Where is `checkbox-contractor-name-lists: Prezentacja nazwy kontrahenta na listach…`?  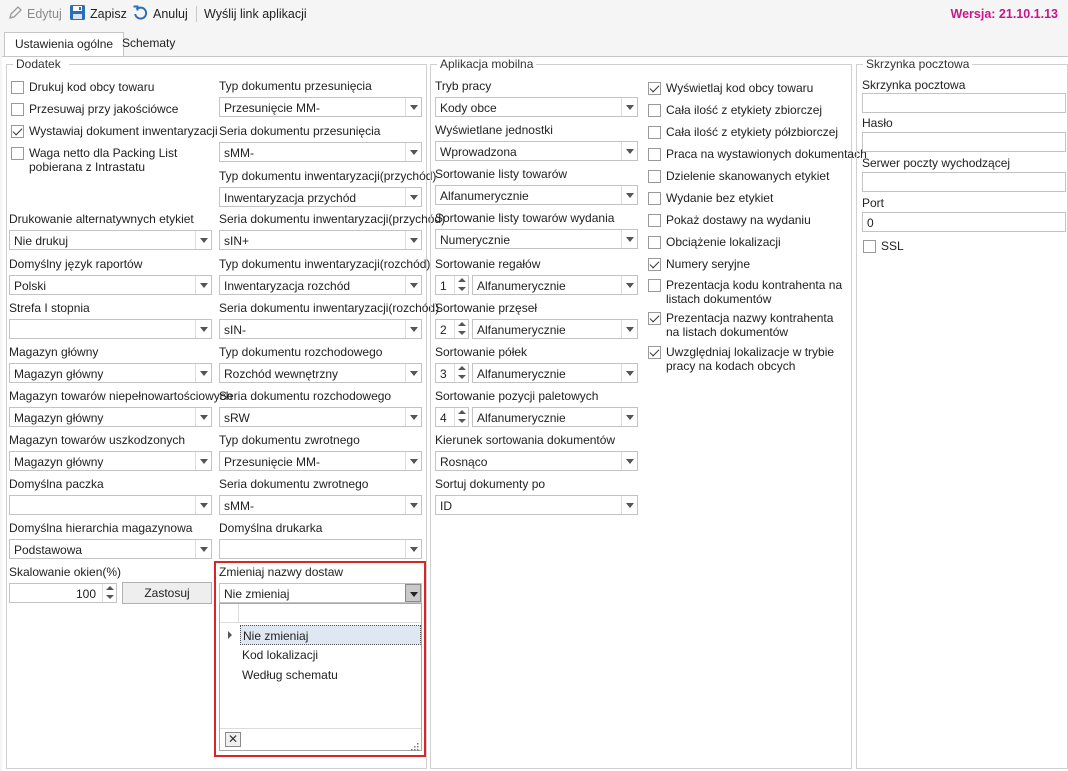 checkbox-contractor-name-lists: Prezentacja nazwy kontrahenta na listach… is located at coordinates (746, 325).